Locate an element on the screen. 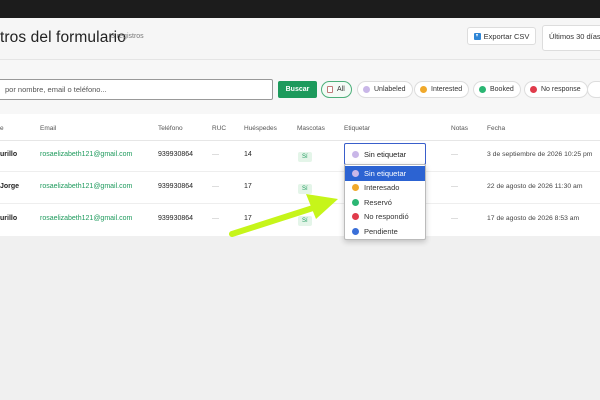 This screenshot has width=600, height=400. filter-chip-all: All is located at coordinates (336, 89).